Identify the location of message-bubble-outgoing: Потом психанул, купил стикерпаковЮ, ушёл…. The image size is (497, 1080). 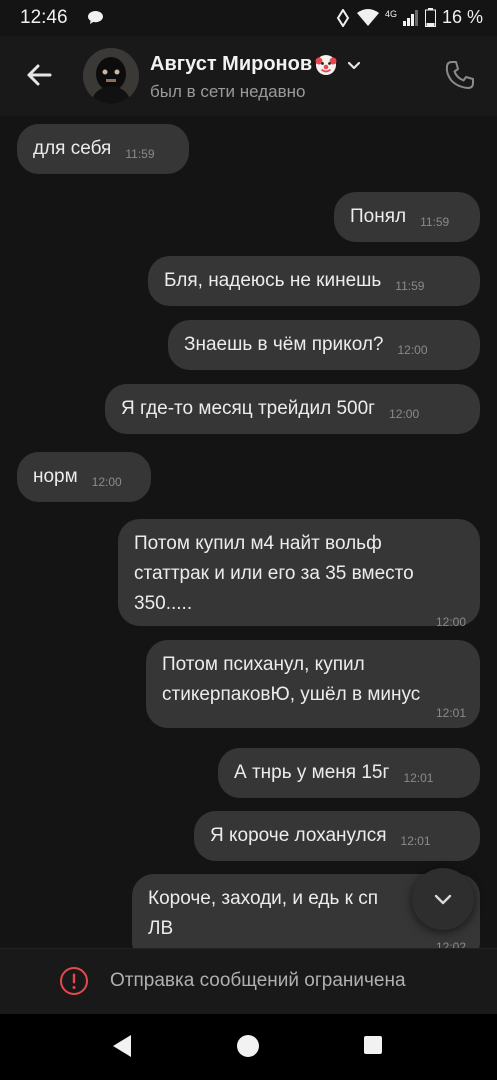
(313, 684).